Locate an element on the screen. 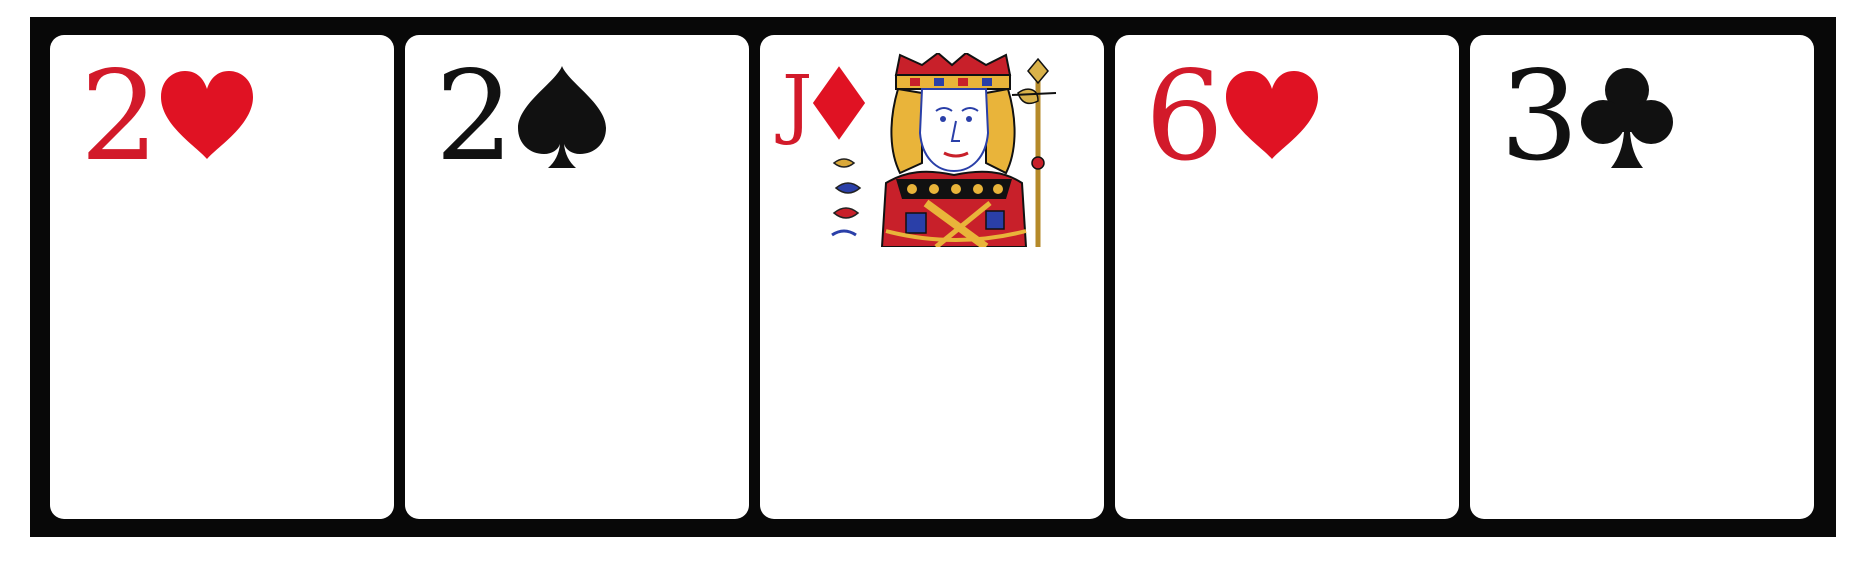  spade-icon is located at coordinates (561, 117).